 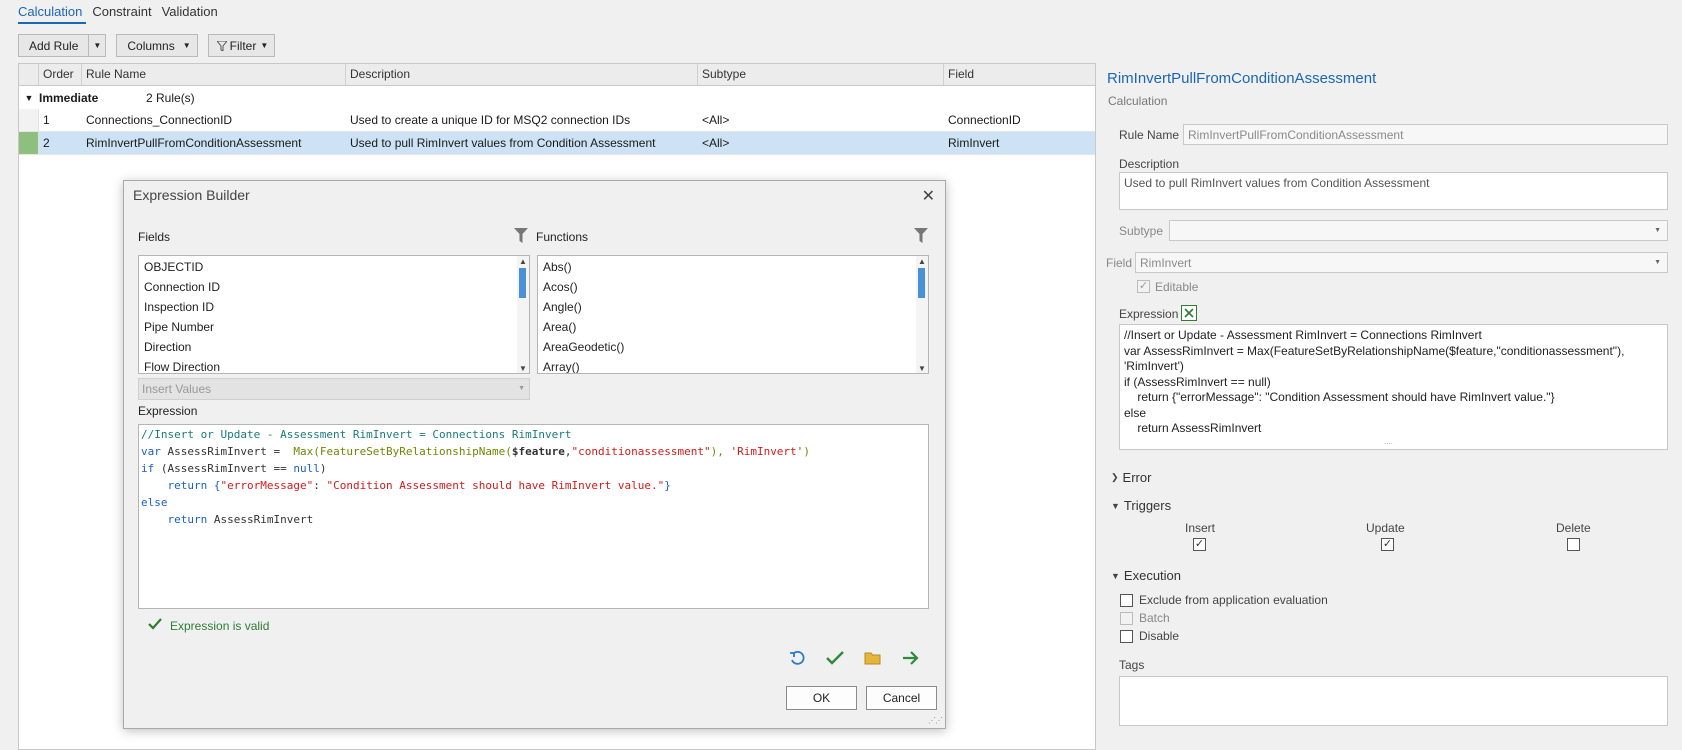 What do you see at coordinates (522, 74) in the screenshot?
I see `header-description: Description` at bounding box center [522, 74].